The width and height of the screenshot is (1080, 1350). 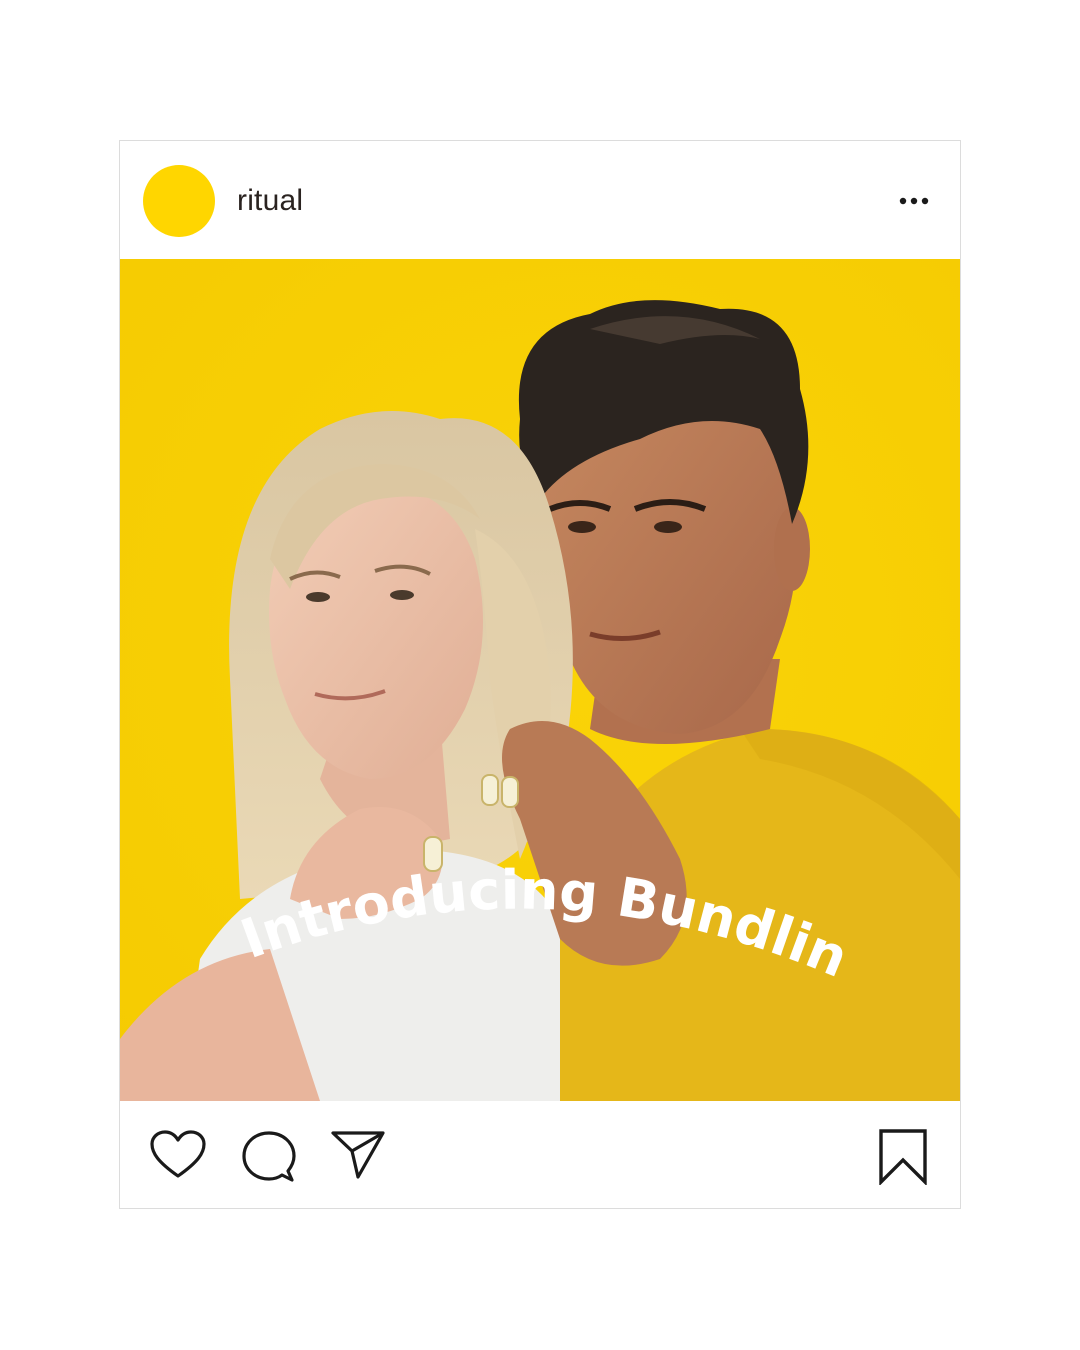 I want to click on like-button, so click(x=178, y=1157).